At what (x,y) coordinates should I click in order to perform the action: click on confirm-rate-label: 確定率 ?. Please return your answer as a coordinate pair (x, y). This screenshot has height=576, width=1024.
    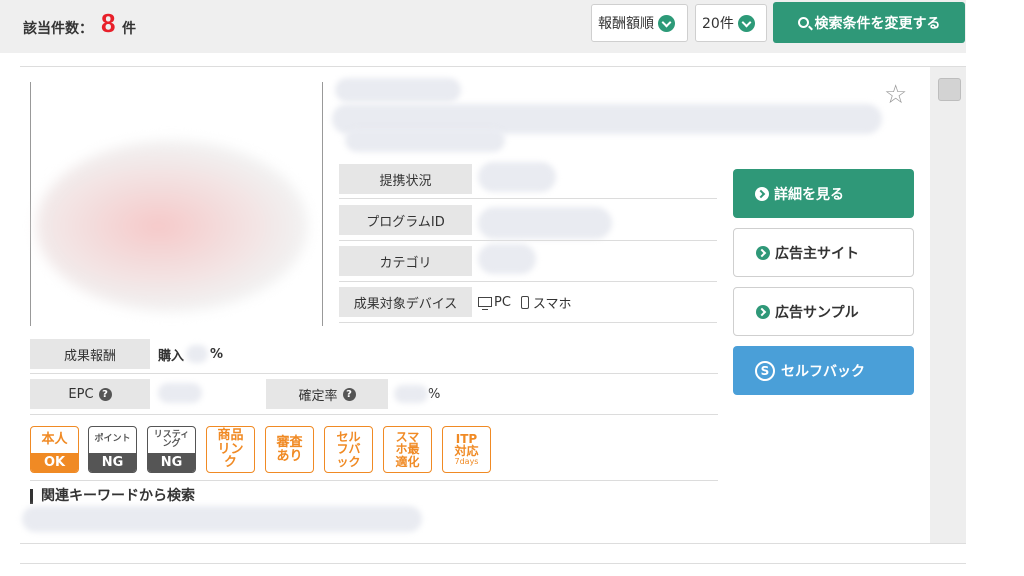
    Looking at the image, I should click on (327, 394).